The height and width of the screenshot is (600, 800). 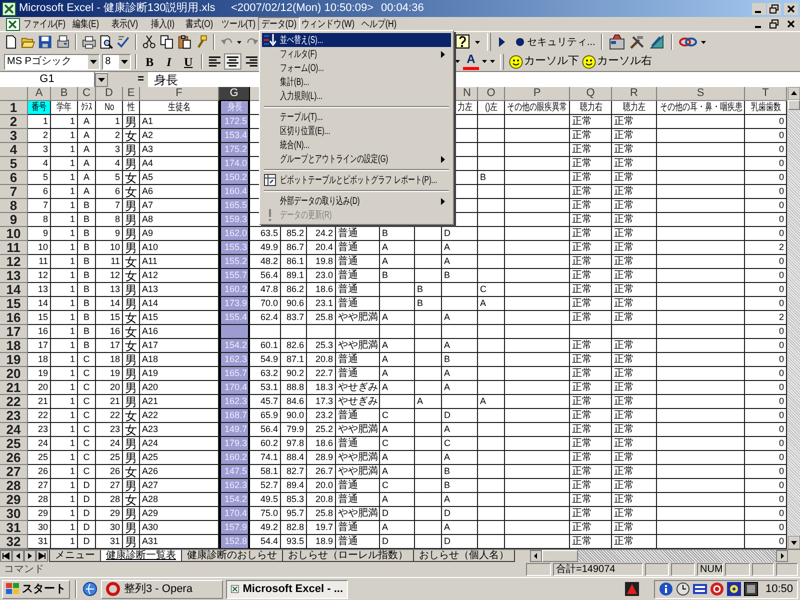 What do you see at coordinates (109, 94) in the screenshot?
I see `column-header: D` at bounding box center [109, 94].